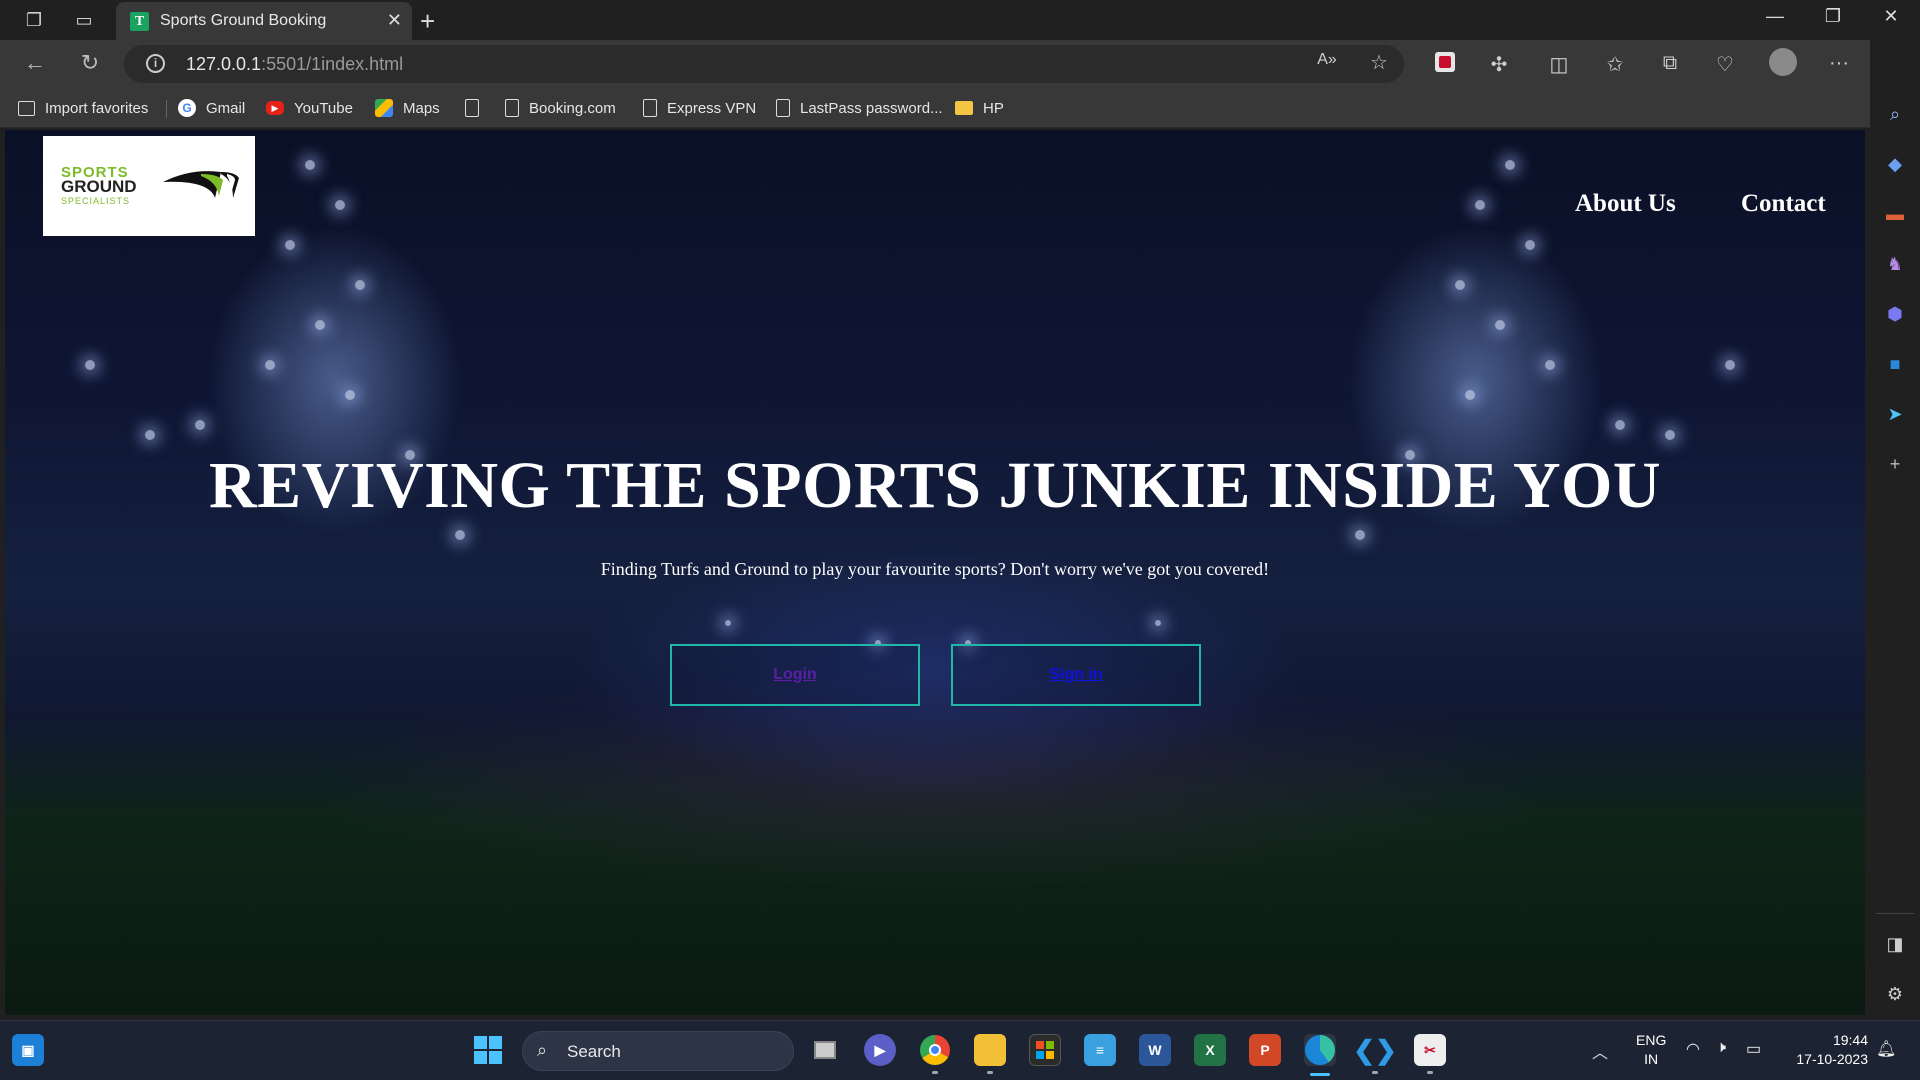 Image resolution: width=1920 pixels, height=1080 pixels. Describe the element at coordinates (97, 108) in the screenshot. I see `favorite-label: Import favorites` at that location.